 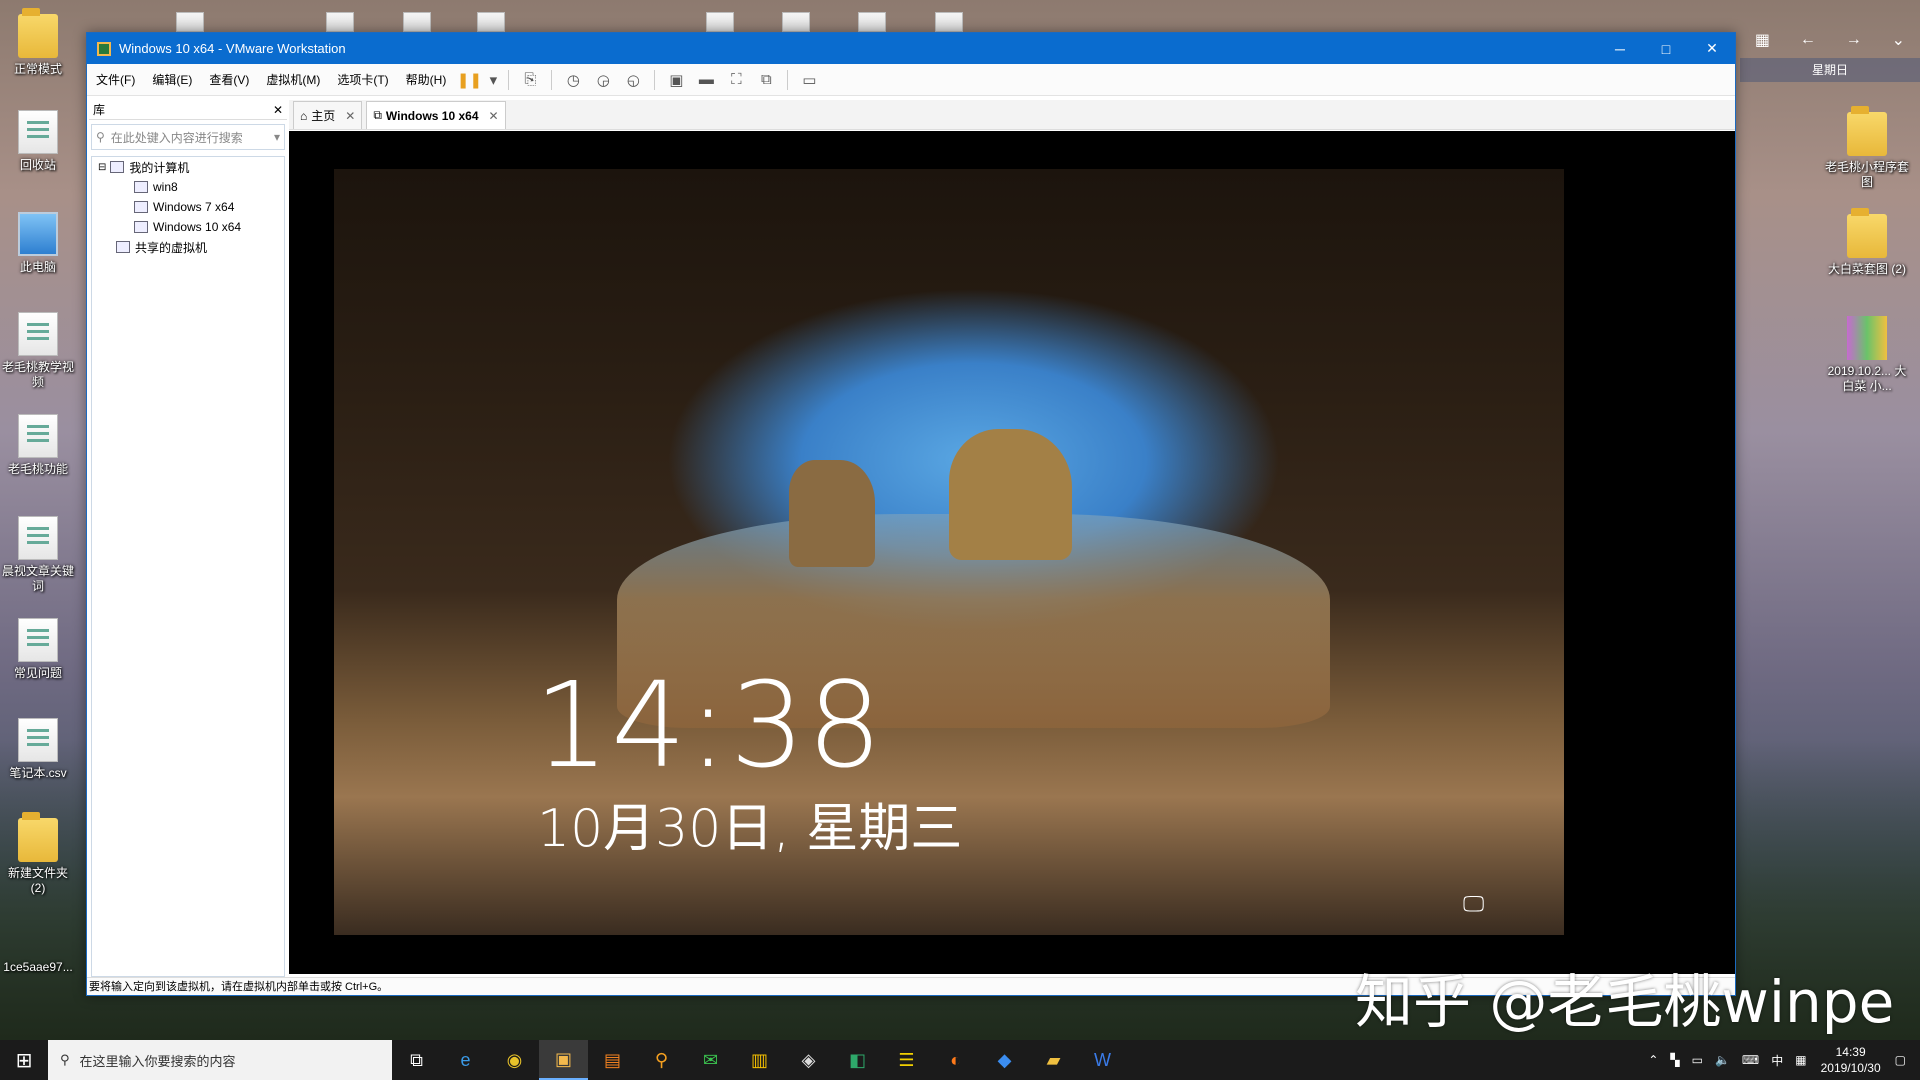 I want to click on tray-chevron-up-icon: ⌃, so click(x=1653, y=1060).